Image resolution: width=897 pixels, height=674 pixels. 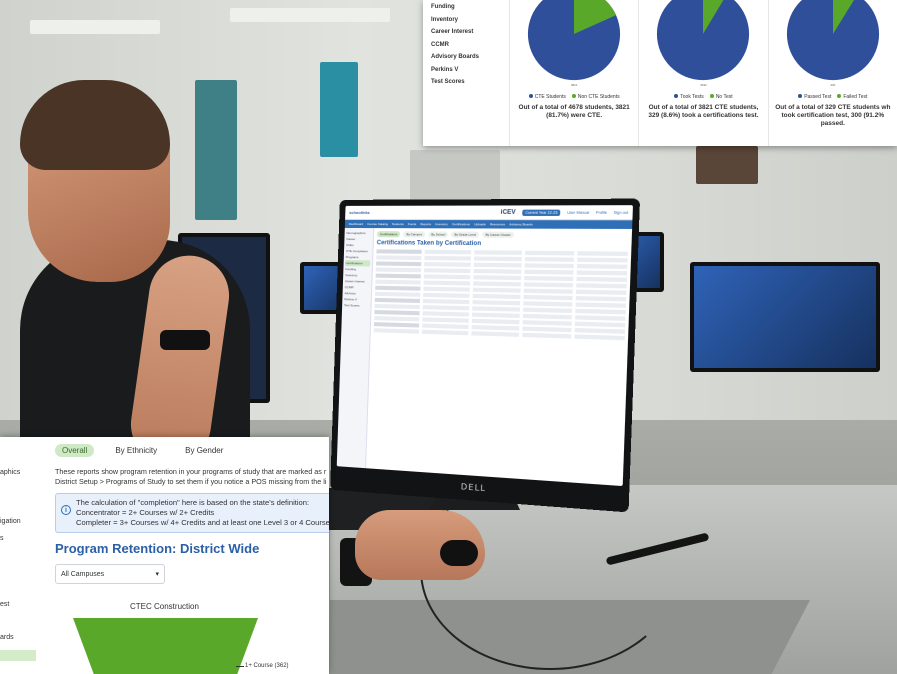 What do you see at coordinates (145, 513) in the screenshot?
I see `info-line: Concentrator = 2+ Courses w/ 2+ Credits` at bounding box center [145, 513].